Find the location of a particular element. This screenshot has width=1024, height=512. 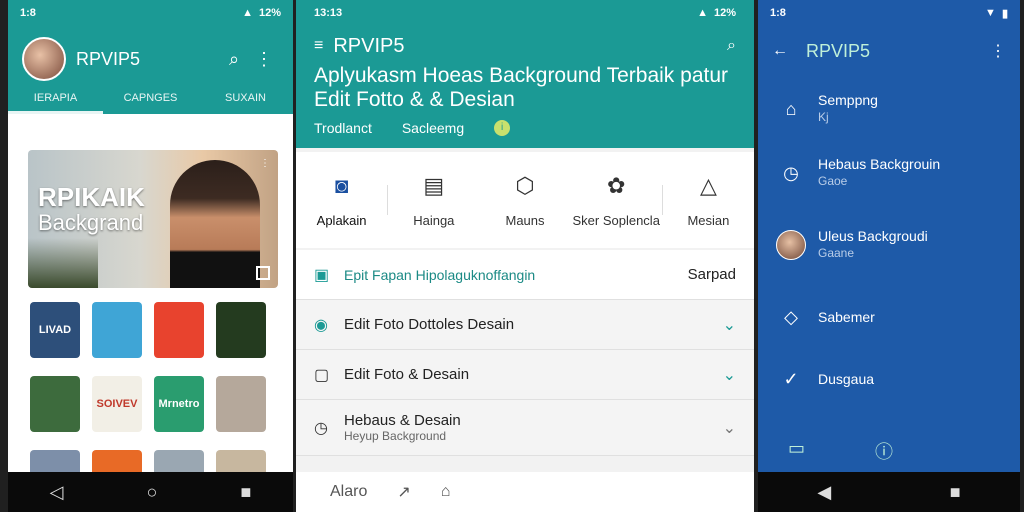

category-label: Mauns is located at coordinates (525, 220).